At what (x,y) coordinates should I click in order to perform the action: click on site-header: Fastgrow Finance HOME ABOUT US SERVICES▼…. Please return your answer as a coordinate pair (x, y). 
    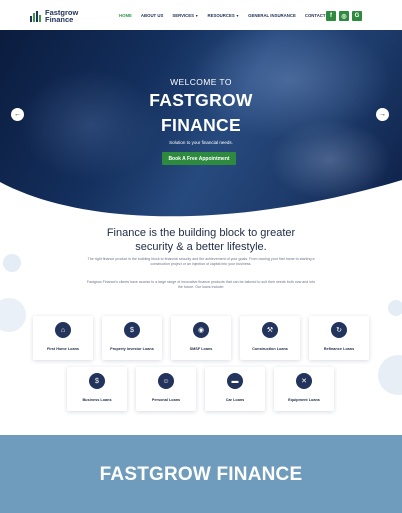
    Looking at the image, I should click on (201, 15).